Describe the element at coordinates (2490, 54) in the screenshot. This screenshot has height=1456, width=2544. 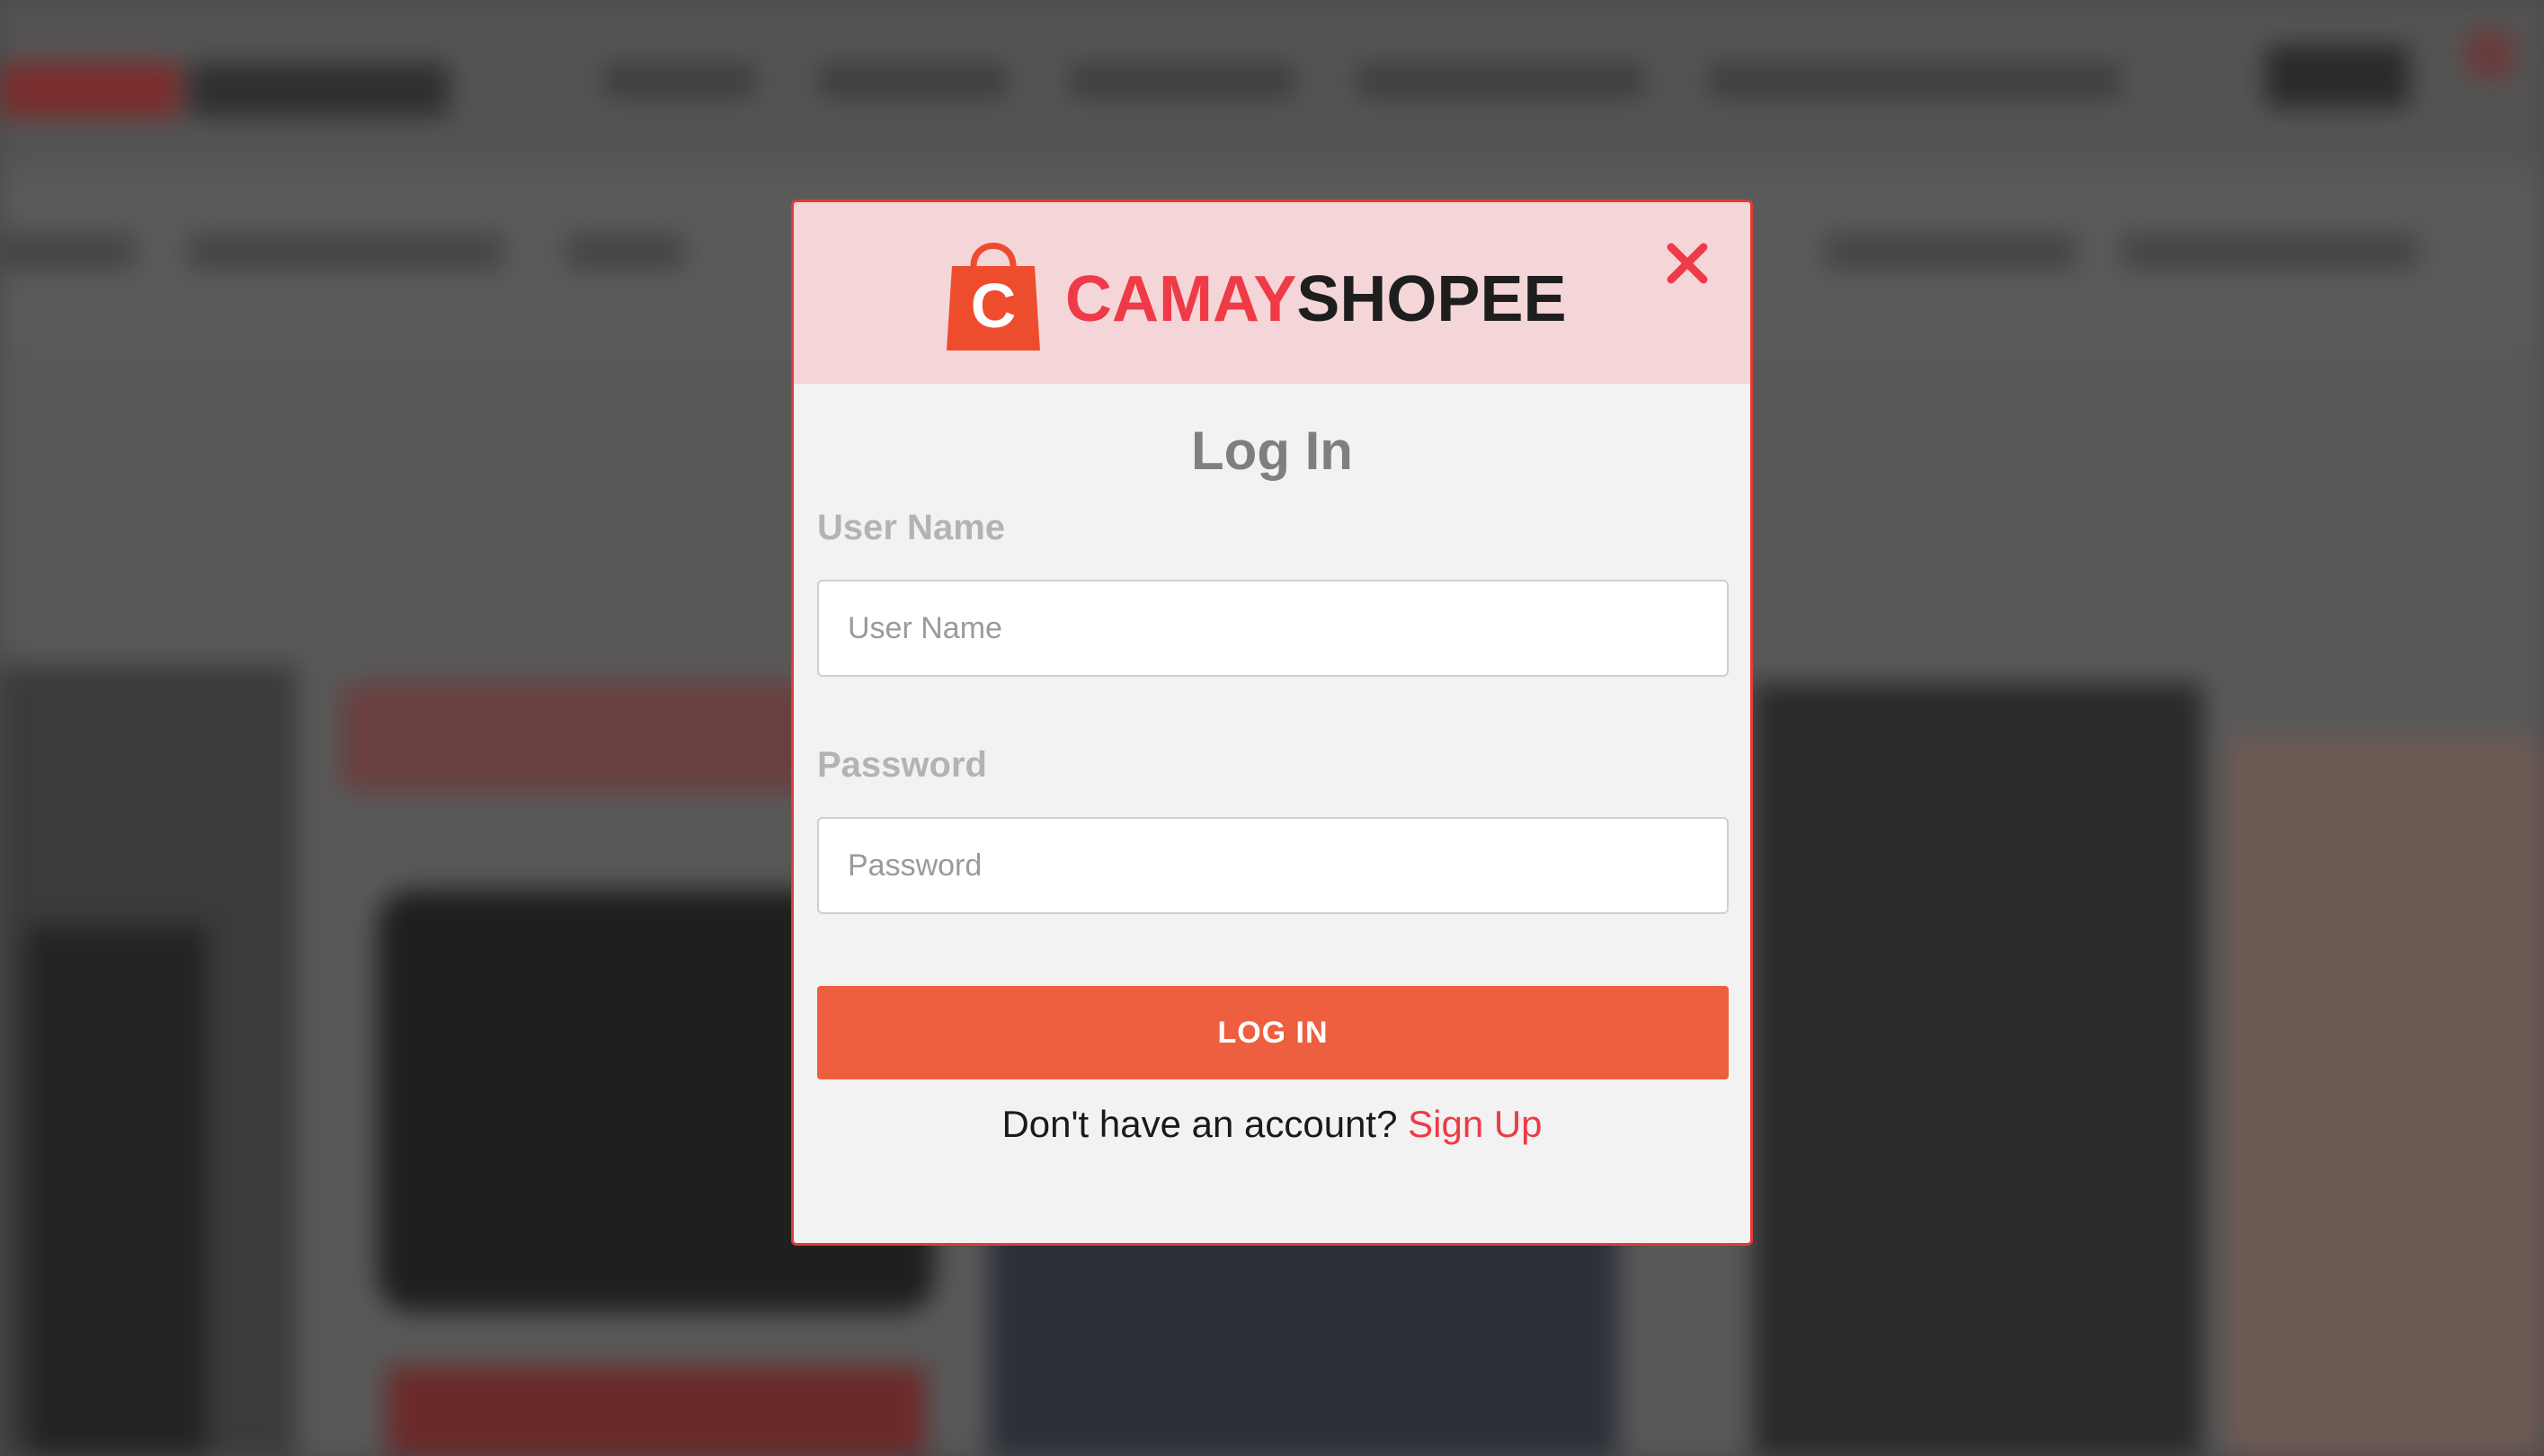
I see `background-cart-icon` at that location.